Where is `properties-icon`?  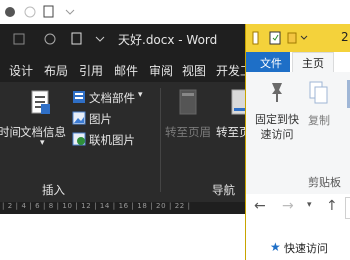
properties-icon is located at coordinates (275, 38).